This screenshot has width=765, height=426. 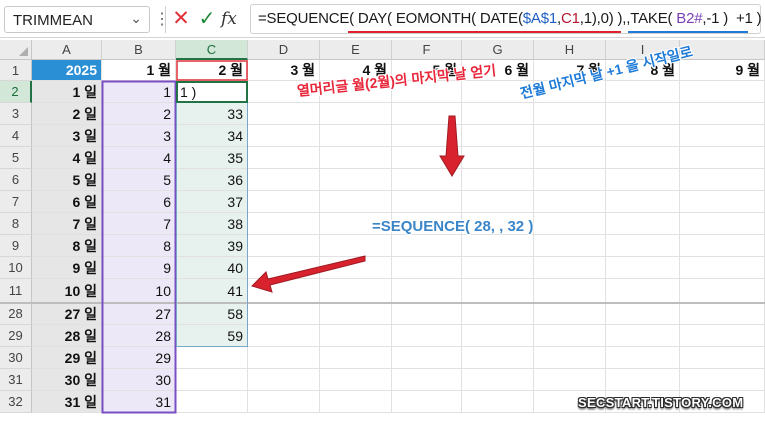 What do you see at coordinates (689, 18) in the screenshot?
I see `formula-token: B2#` at bounding box center [689, 18].